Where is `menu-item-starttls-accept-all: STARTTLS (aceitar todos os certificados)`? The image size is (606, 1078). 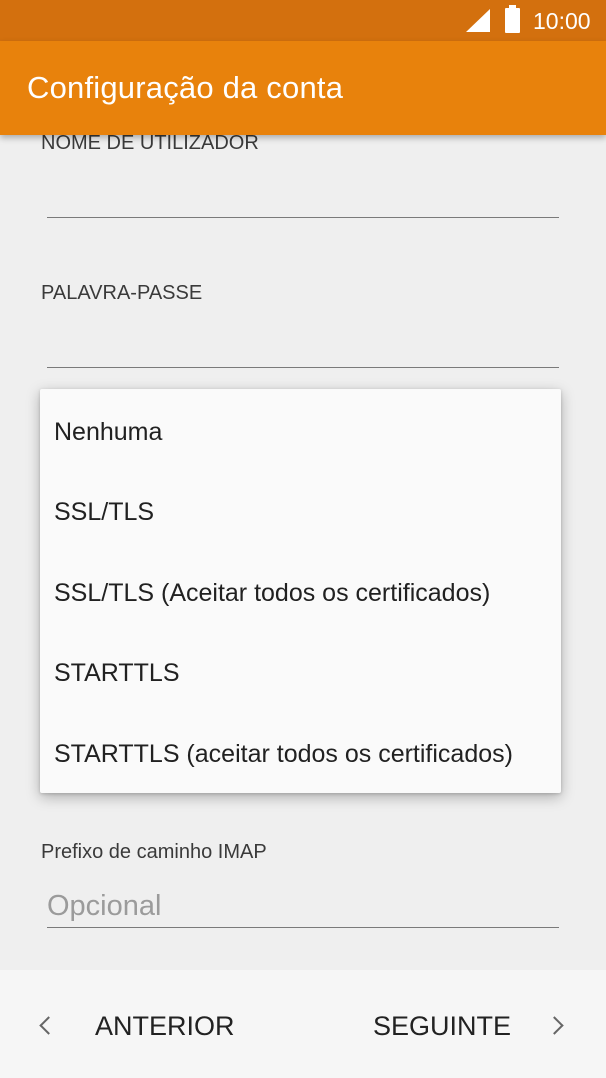
menu-item-starttls-accept-all: STARTTLS (aceitar todos os certificados) is located at coordinates (300, 753).